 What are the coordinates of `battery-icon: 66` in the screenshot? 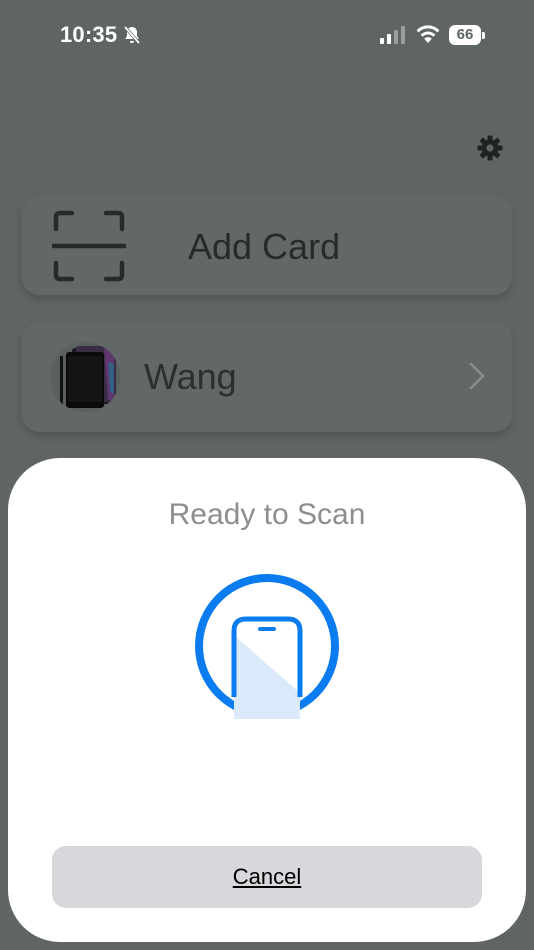 It's located at (467, 35).